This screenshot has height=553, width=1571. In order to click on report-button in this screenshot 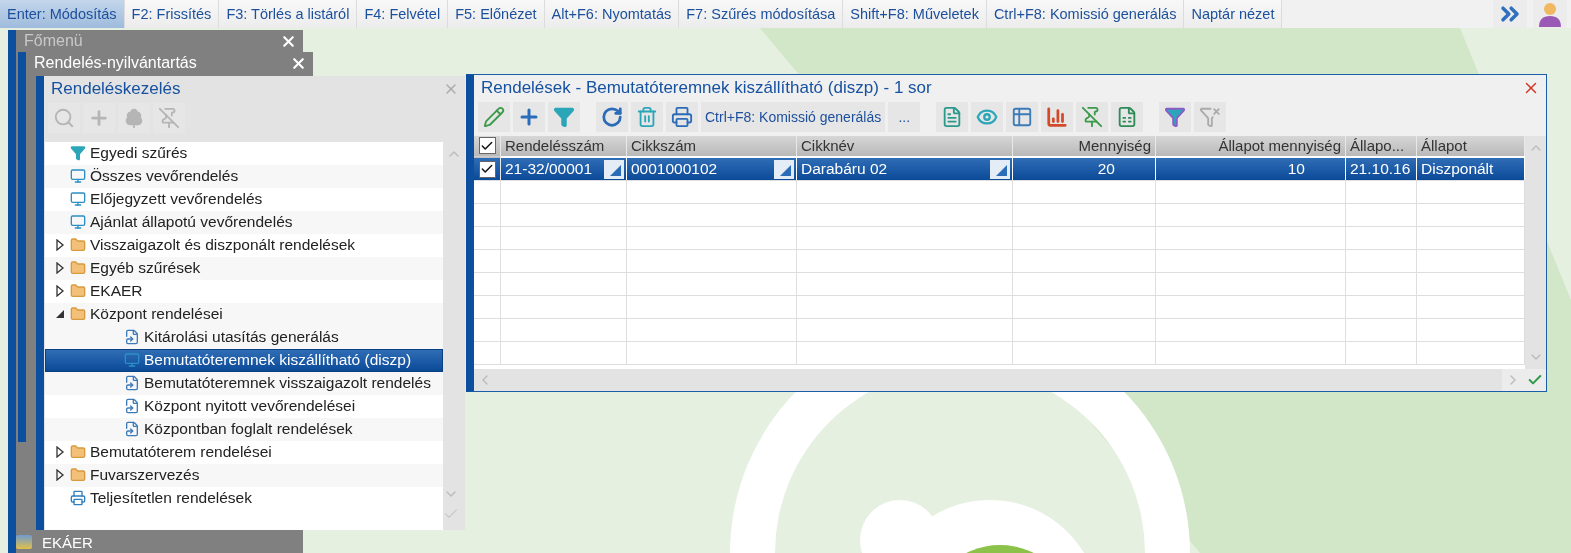, I will do `click(952, 117)`.